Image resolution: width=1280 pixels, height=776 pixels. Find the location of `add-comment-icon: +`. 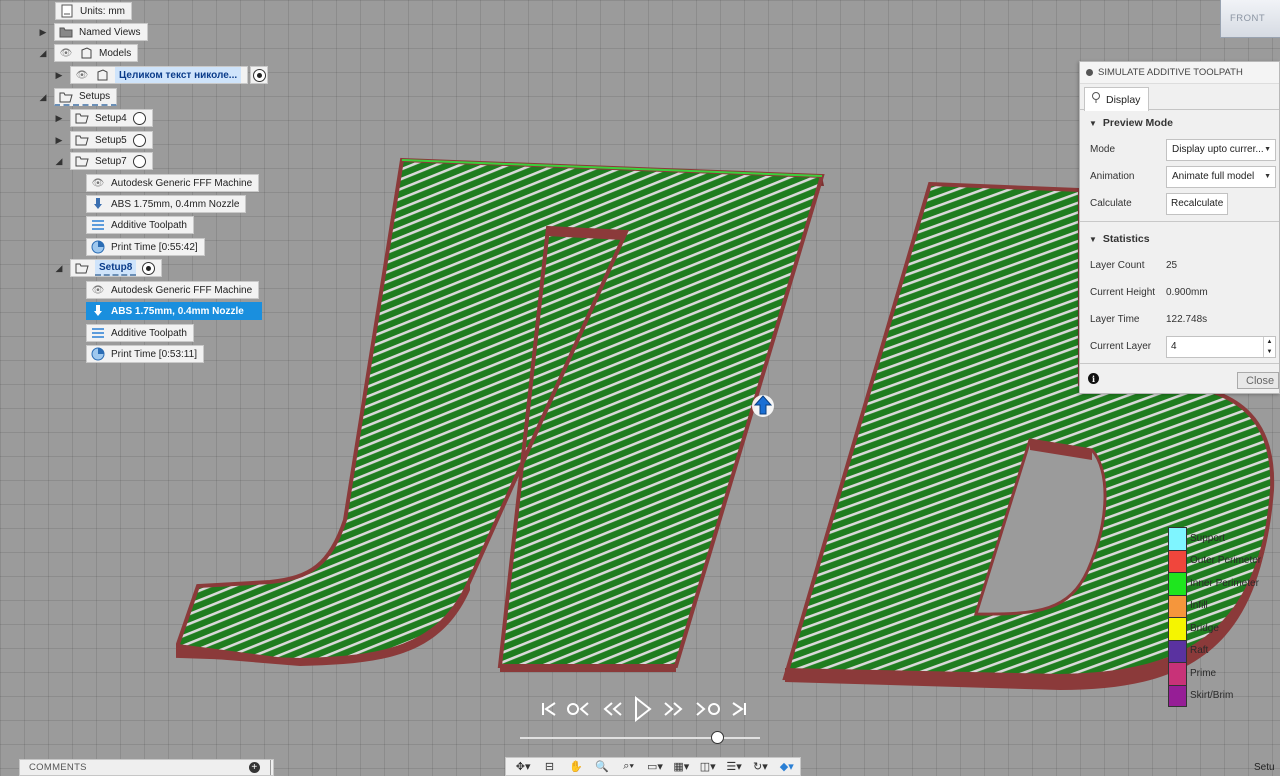

add-comment-icon: + is located at coordinates (254, 767).